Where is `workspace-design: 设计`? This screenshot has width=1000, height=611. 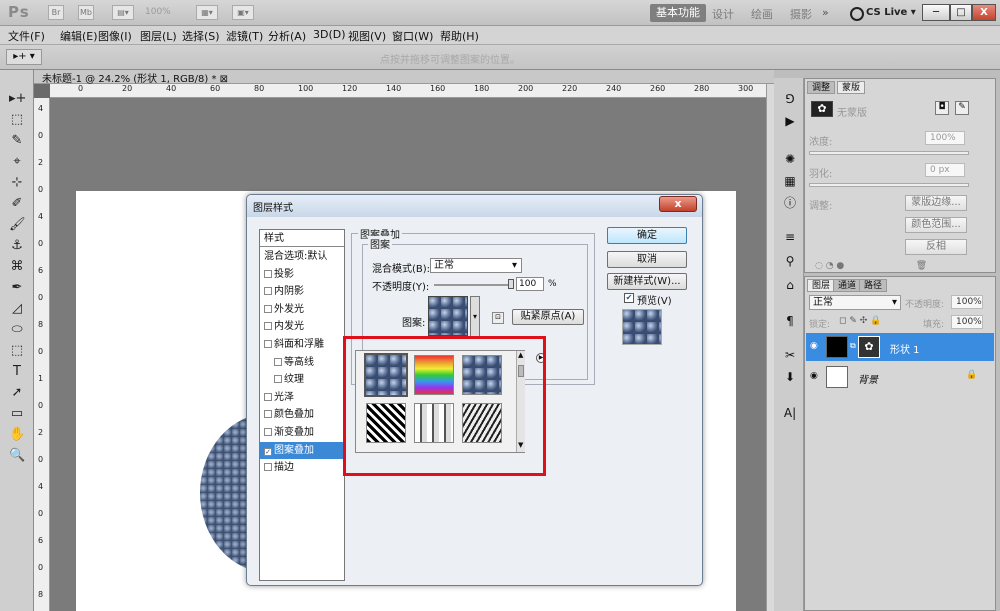
workspace-design: 设计 is located at coordinates (723, 14).